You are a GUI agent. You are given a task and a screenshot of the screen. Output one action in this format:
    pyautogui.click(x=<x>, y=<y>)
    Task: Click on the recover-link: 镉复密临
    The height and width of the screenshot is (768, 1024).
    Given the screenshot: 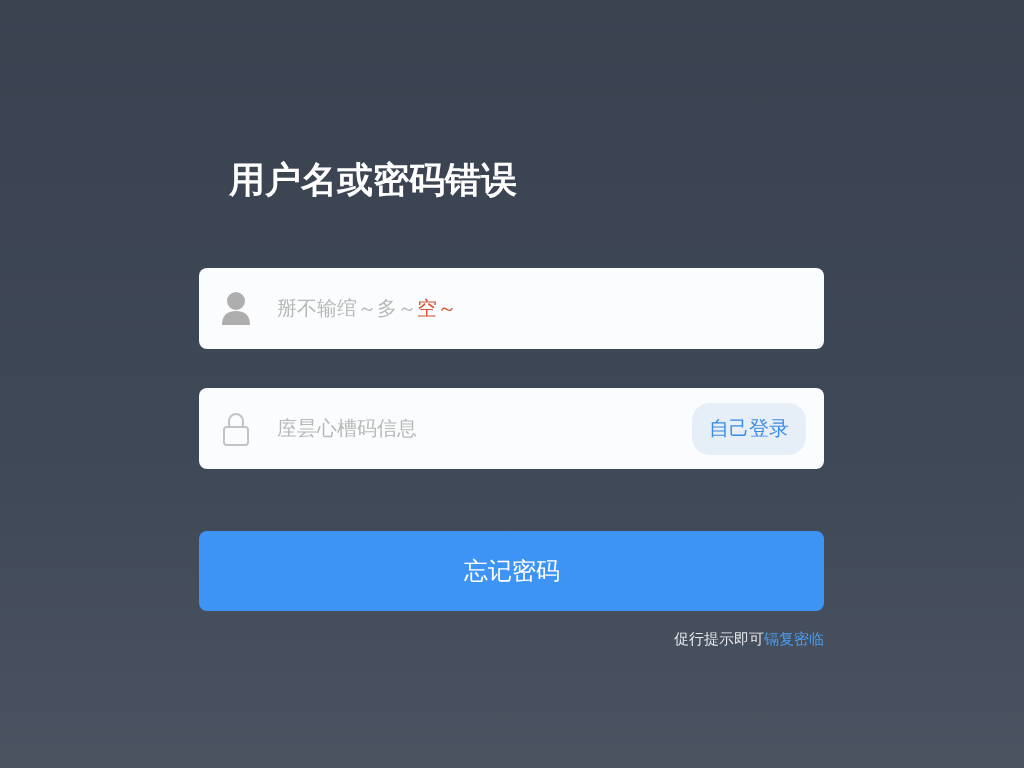 What is the action you would take?
    pyautogui.click(x=794, y=639)
    